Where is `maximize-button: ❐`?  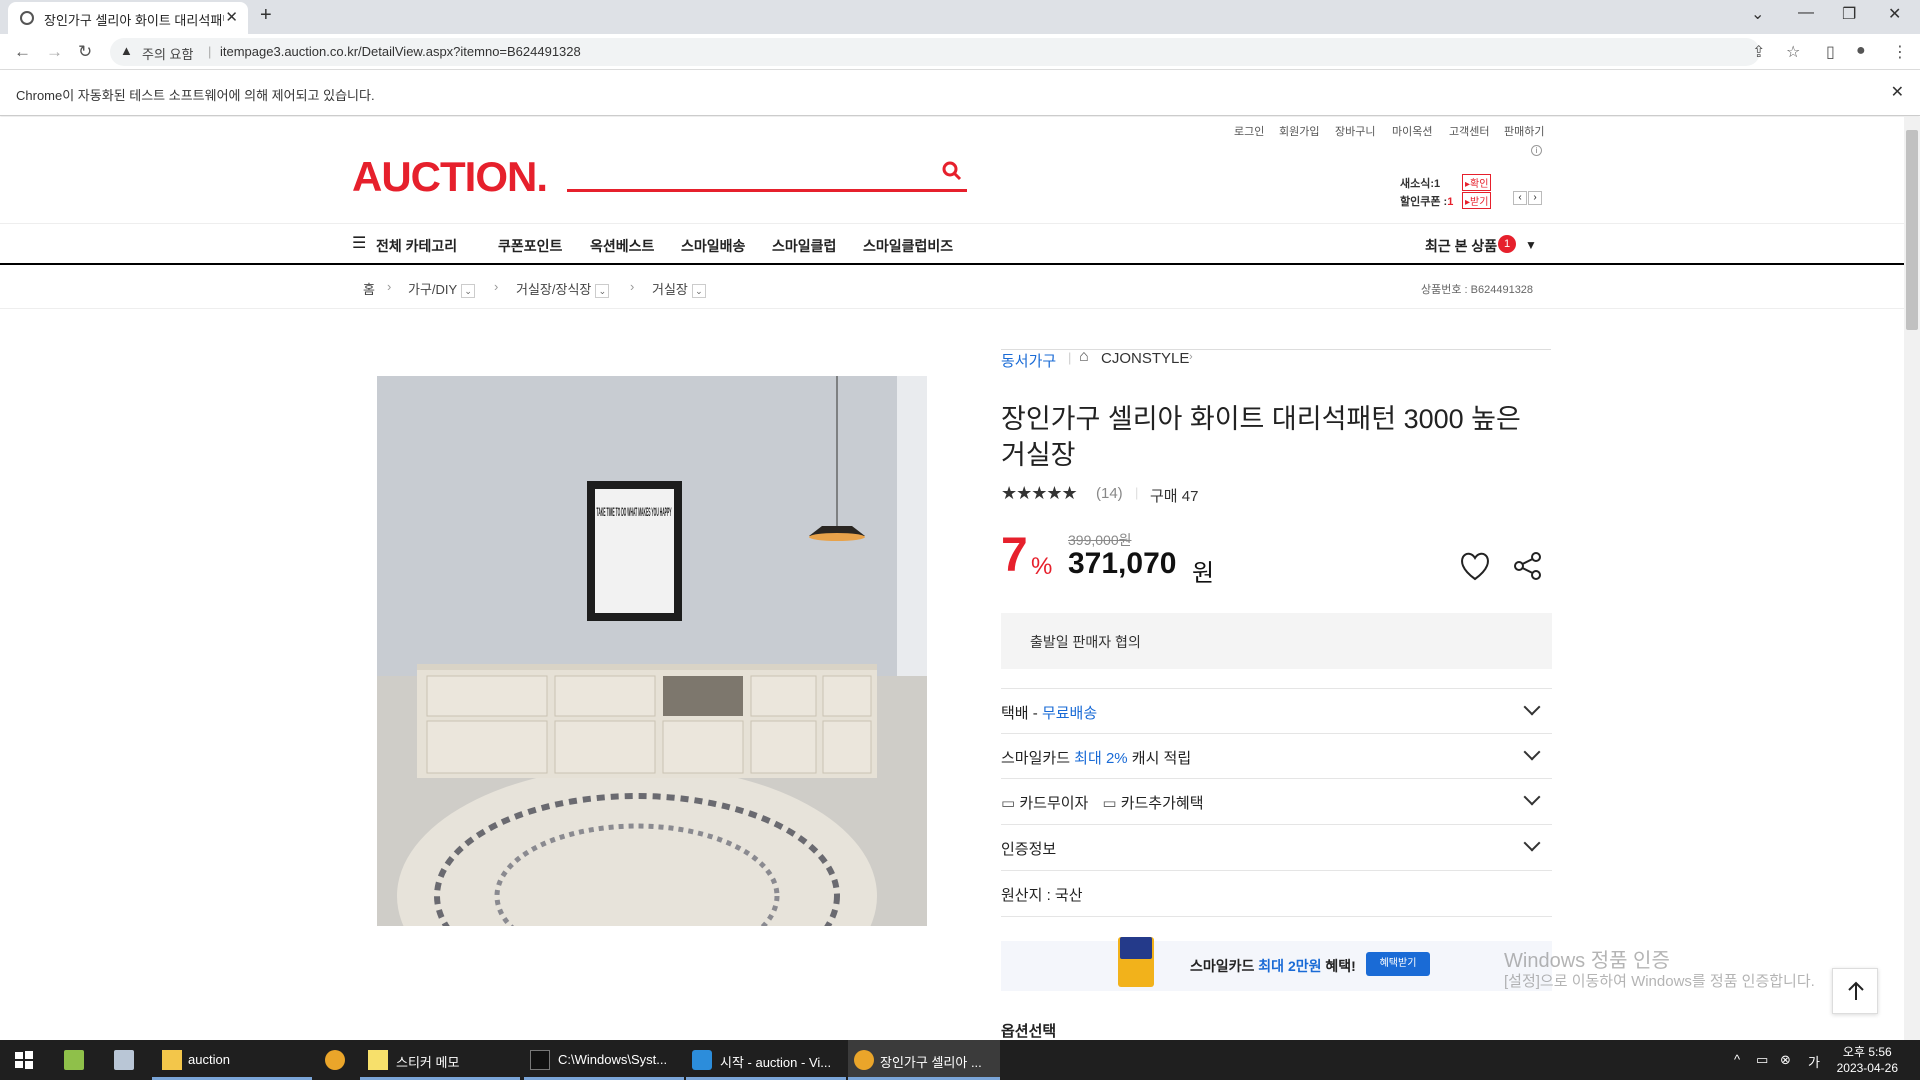 maximize-button: ❐ is located at coordinates (1849, 14).